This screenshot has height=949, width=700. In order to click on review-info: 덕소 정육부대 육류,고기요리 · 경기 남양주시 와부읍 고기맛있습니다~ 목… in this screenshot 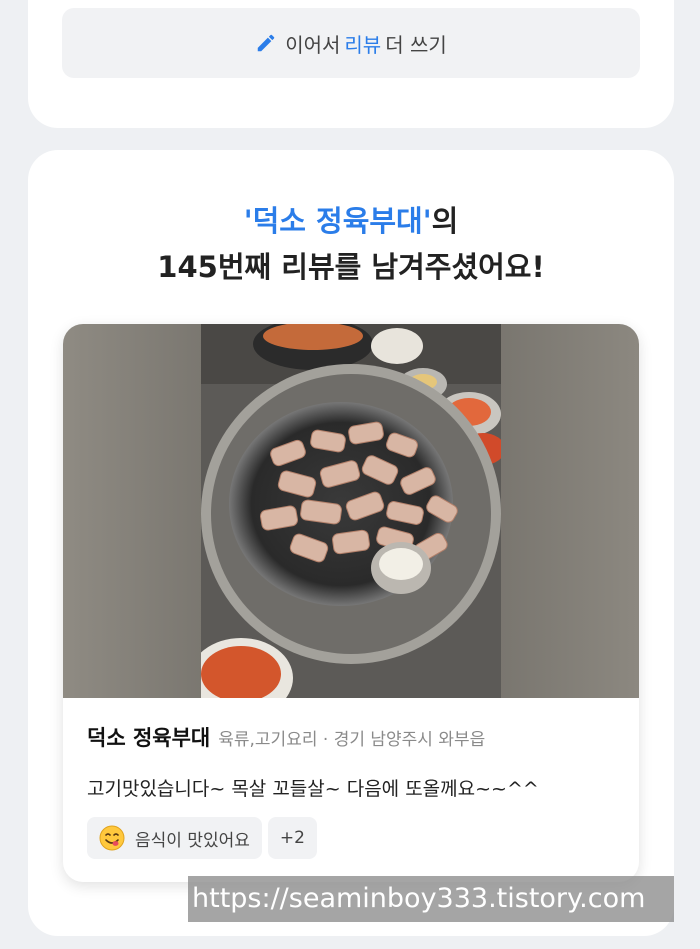, I will do `click(357, 790)`.